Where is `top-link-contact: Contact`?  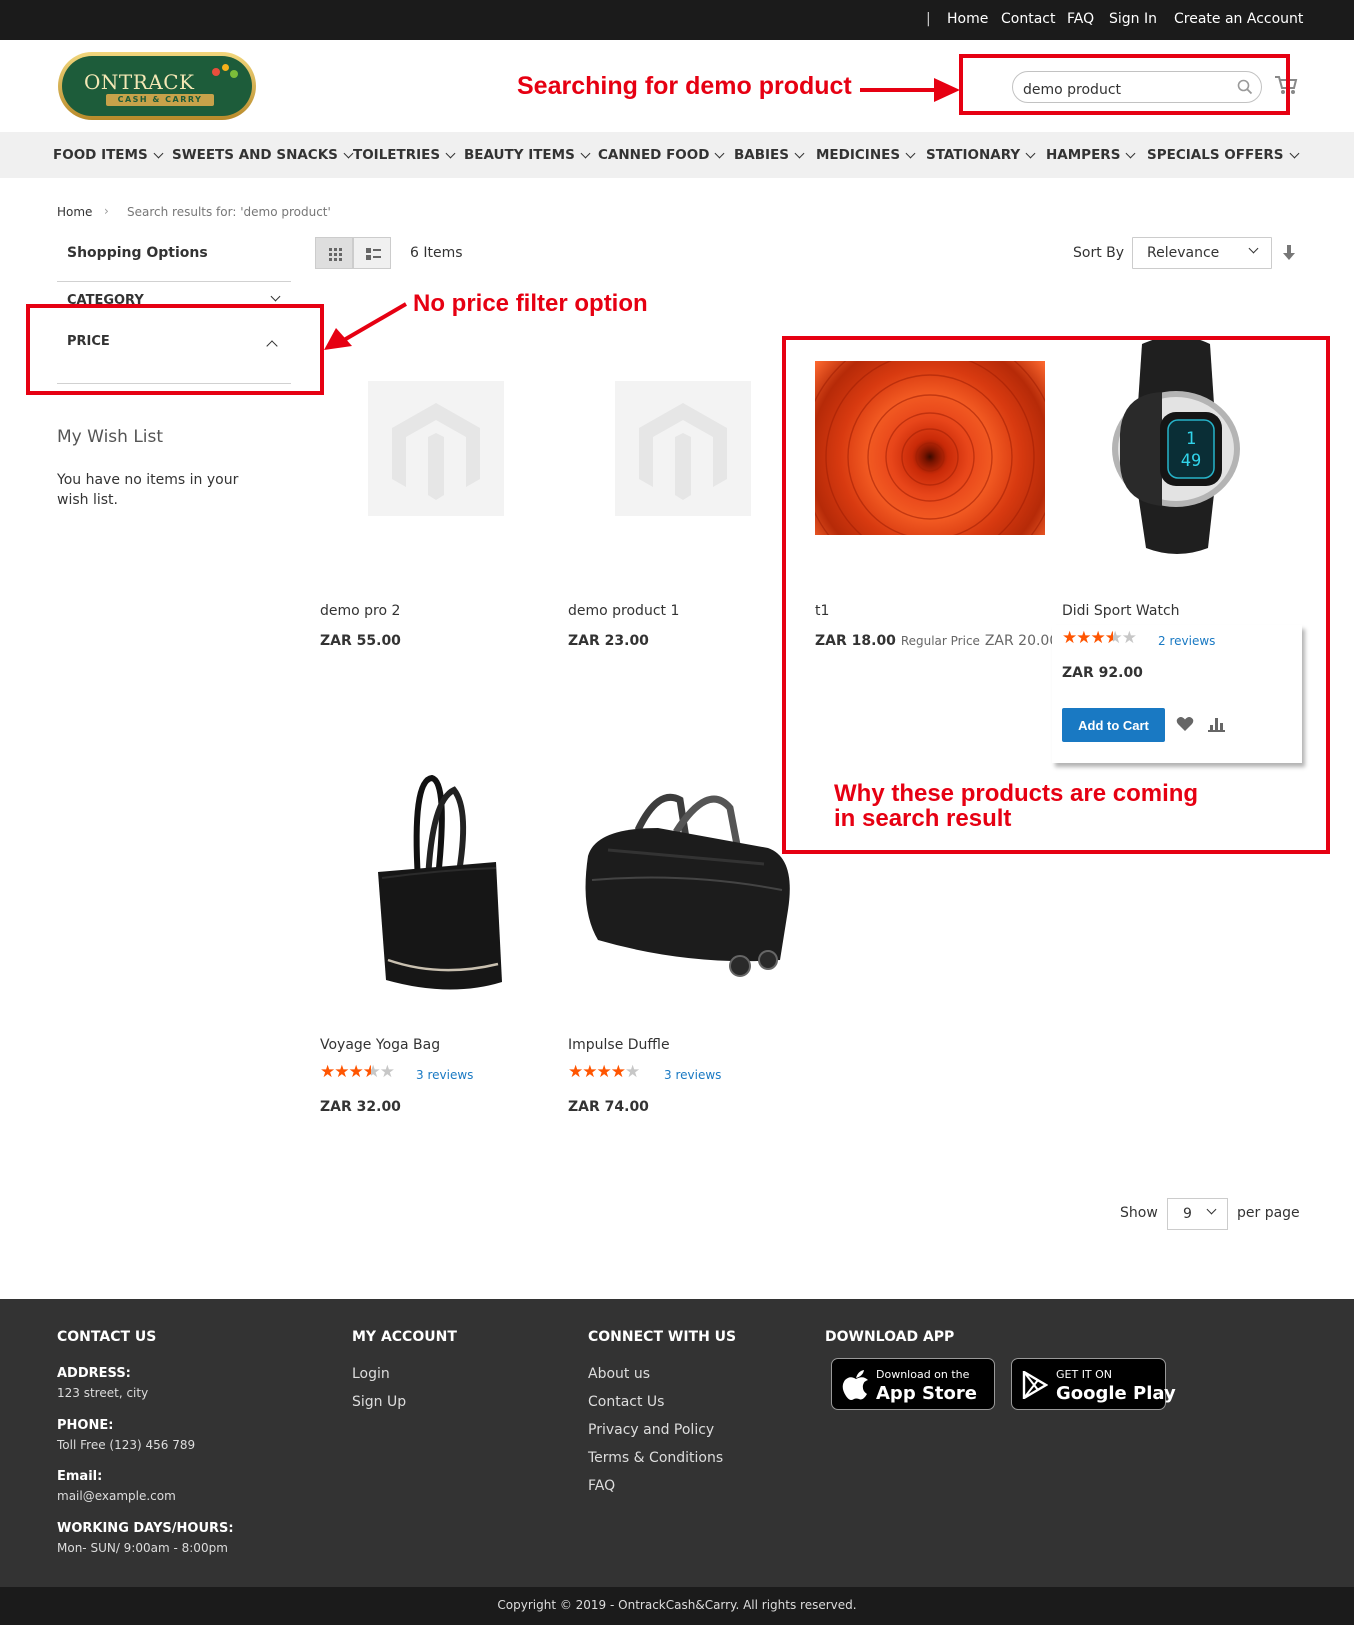 top-link-contact: Contact is located at coordinates (1028, 19).